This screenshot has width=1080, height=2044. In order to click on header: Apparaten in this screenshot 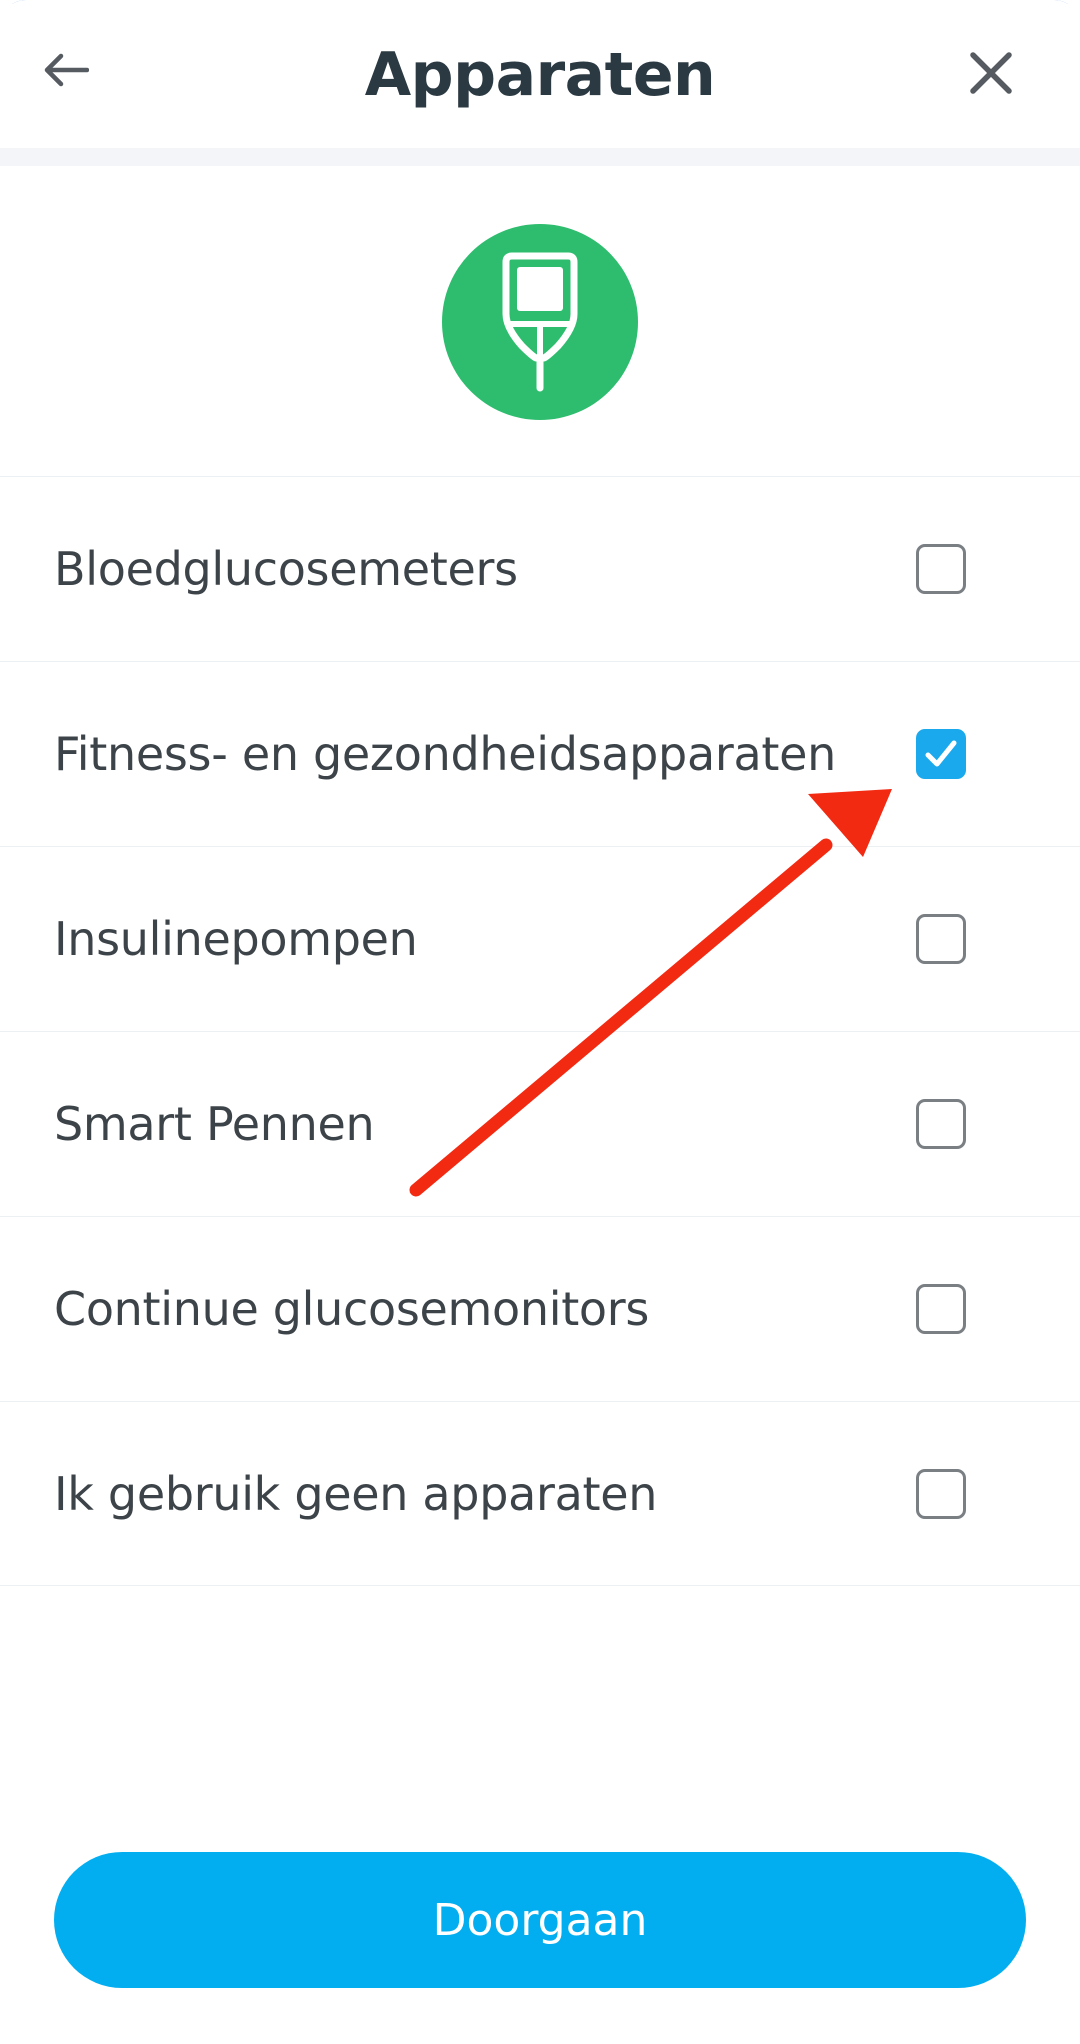, I will do `click(540, 74)`.